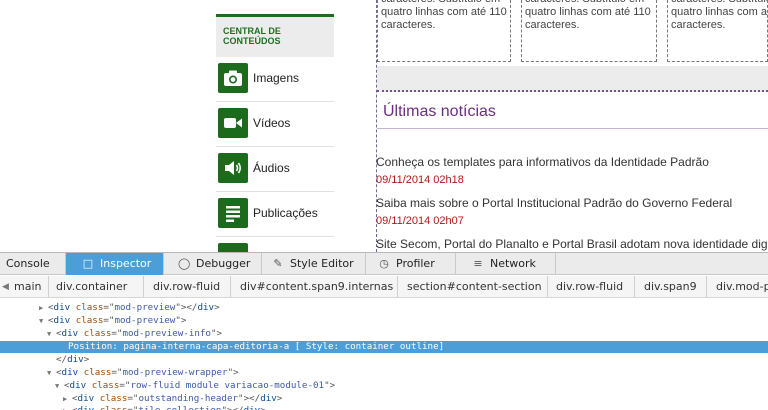 Image resolution: width=768 pixels, height=410 pixels. I want to click on sidebar-header-line-2: CONTEÚDOS, so click(252, 41).